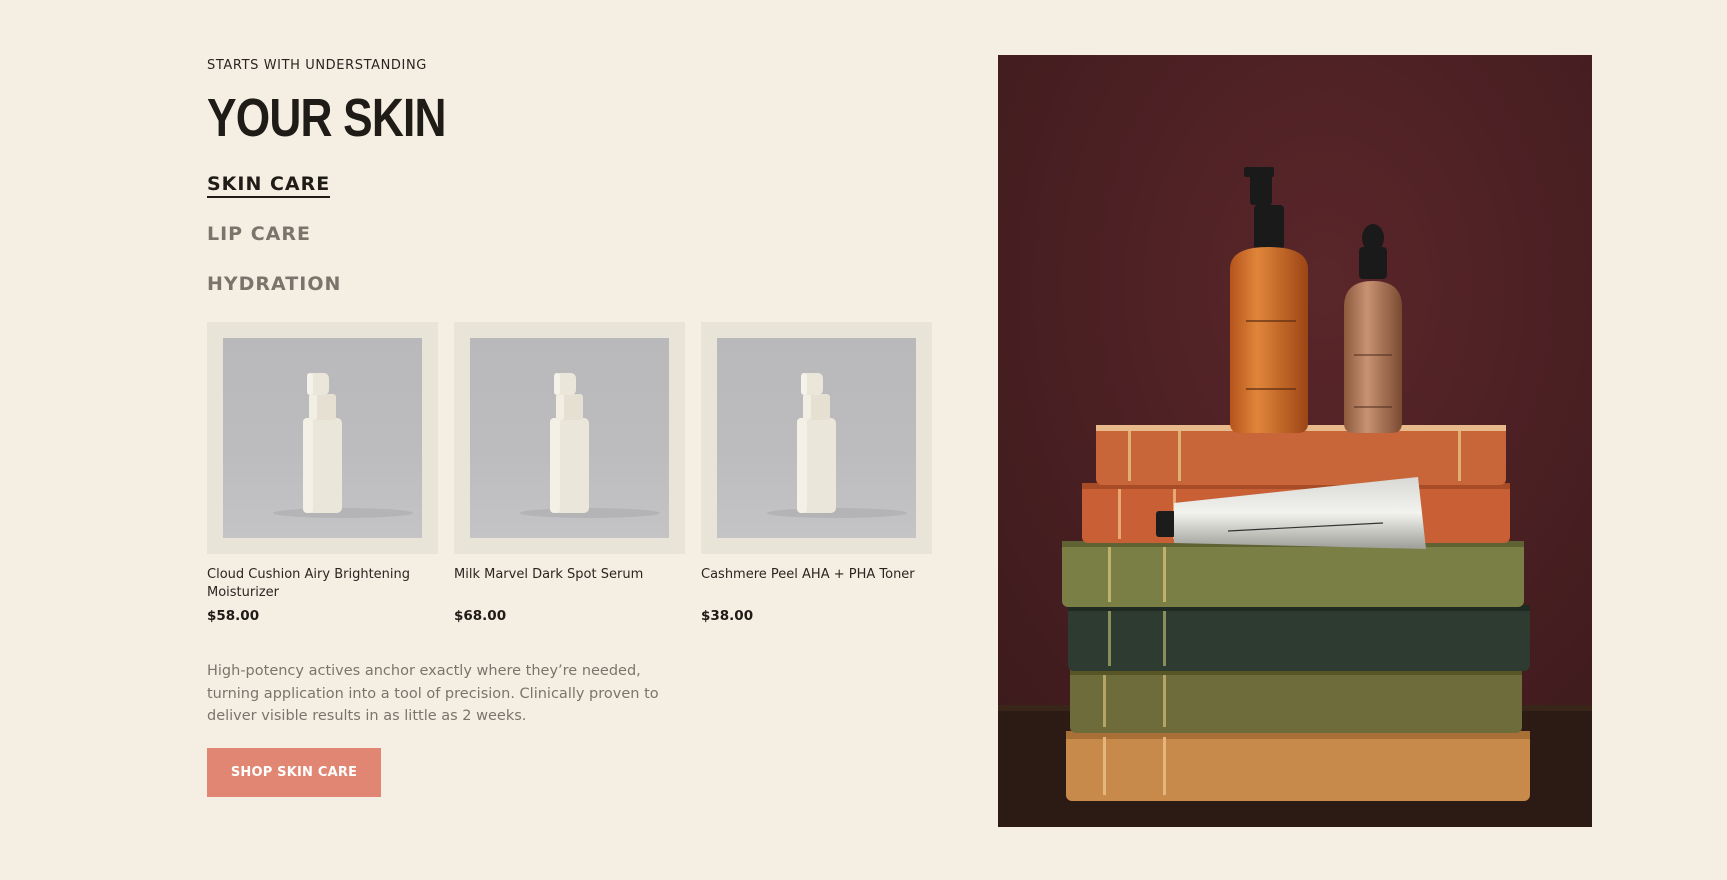  I want to click on product-price: $68.00, so click(480, 616).